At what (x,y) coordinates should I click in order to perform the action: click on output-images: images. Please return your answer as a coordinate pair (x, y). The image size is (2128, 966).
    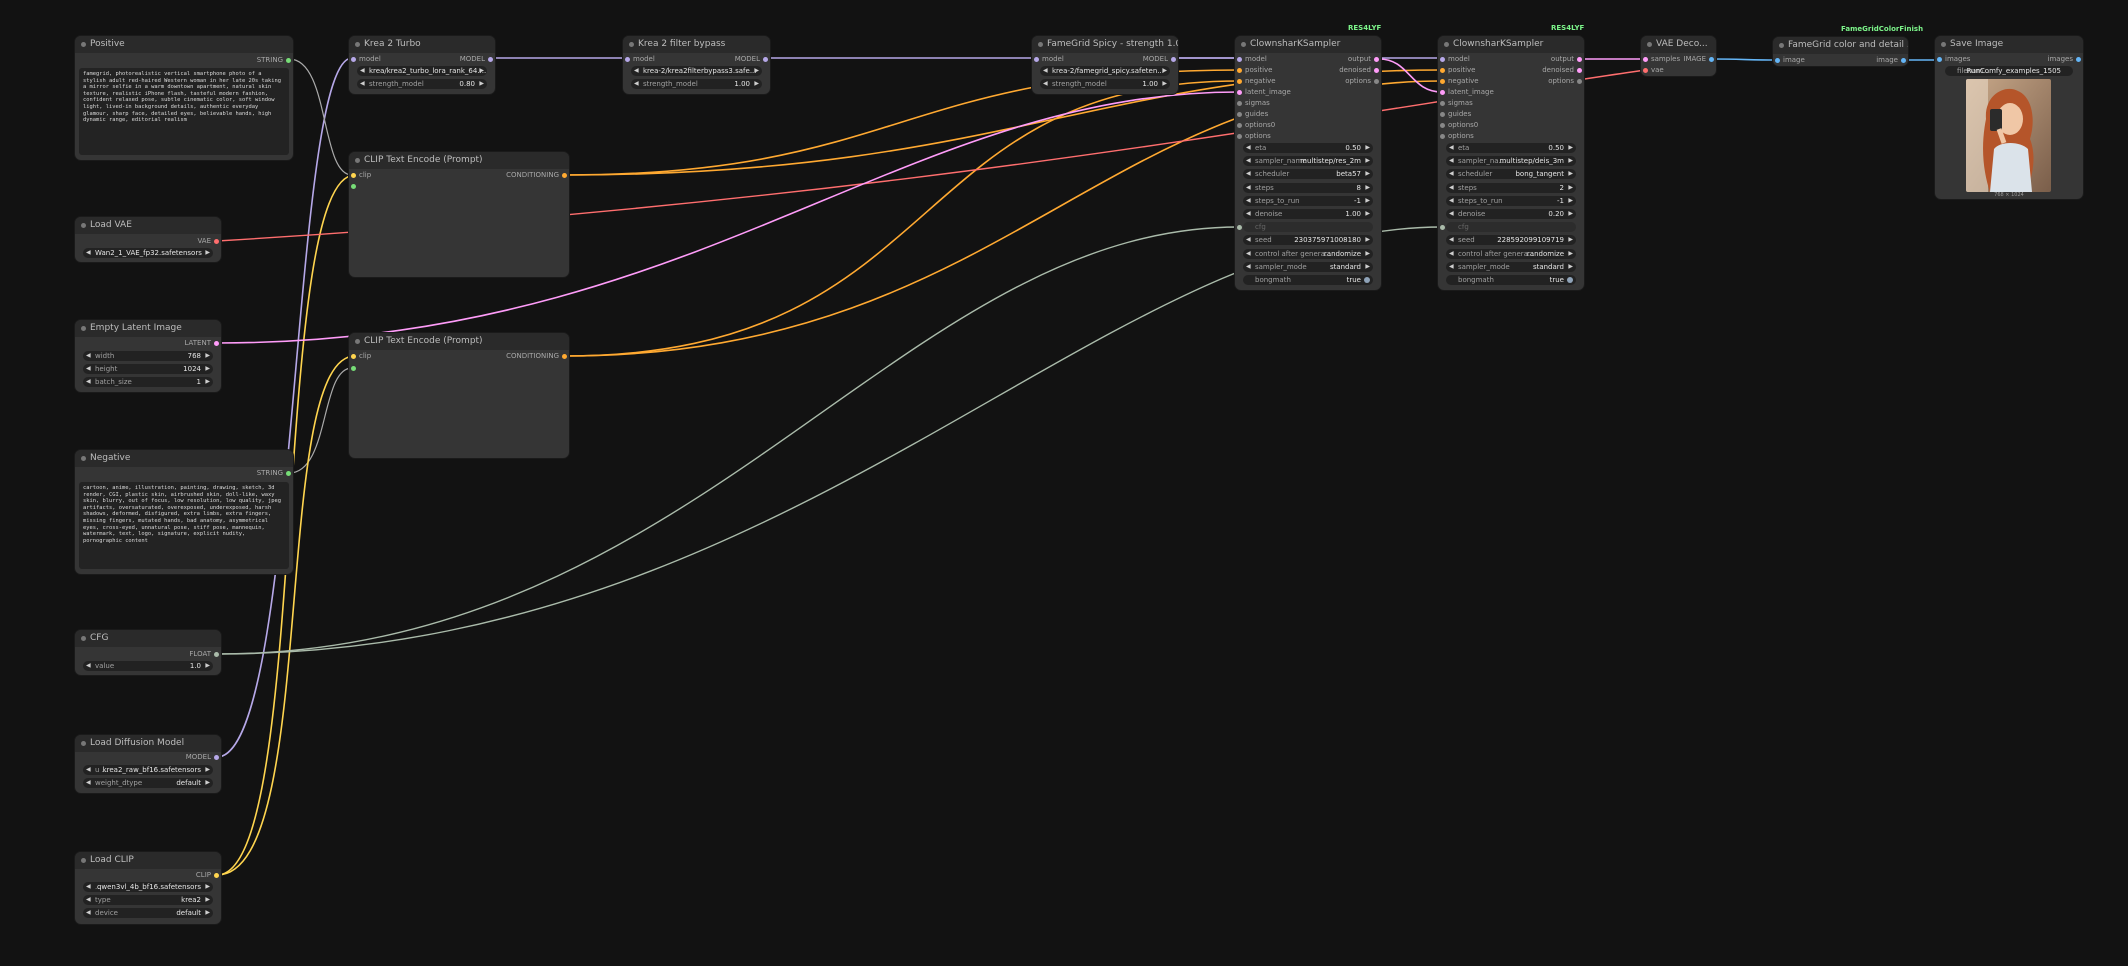
    Looking at the image, I should click on (2065, 59).